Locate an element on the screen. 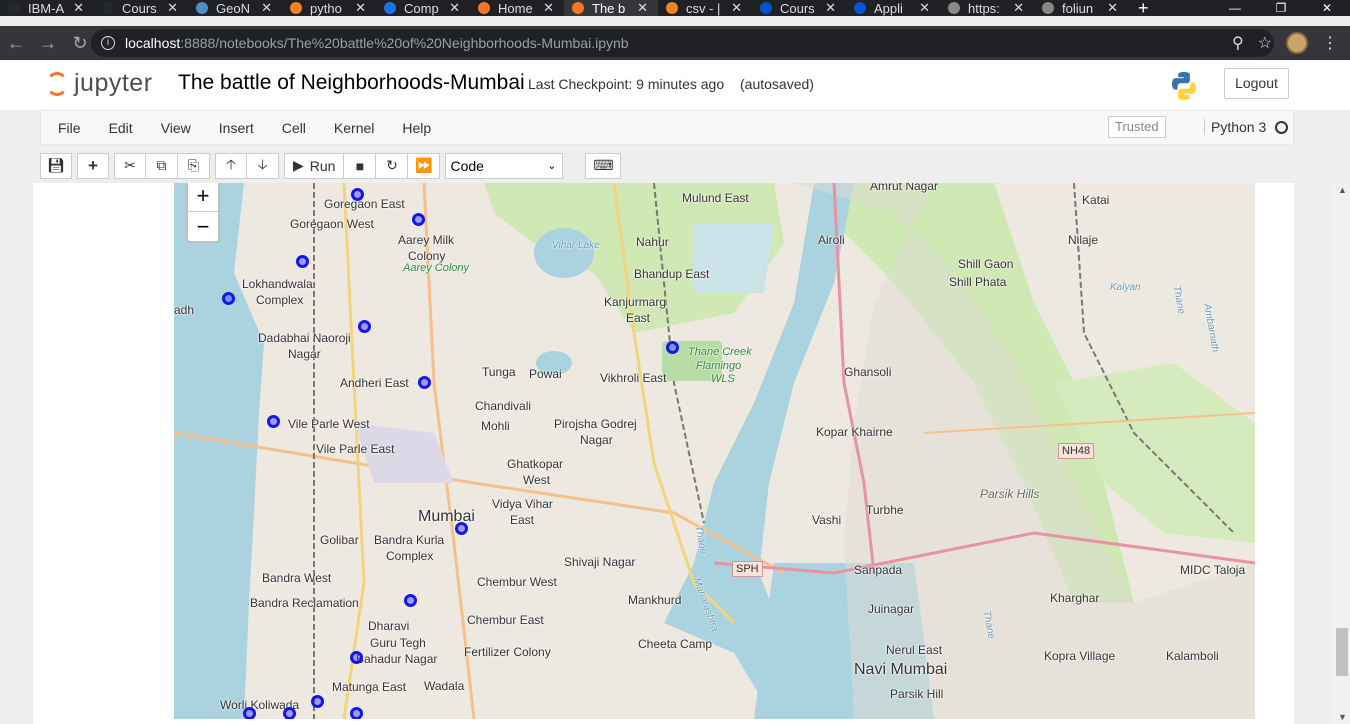 Image resolution: width=1350 pixels, height=724 pixels. map-label: Flamingo is located at coordinates (719, 366).